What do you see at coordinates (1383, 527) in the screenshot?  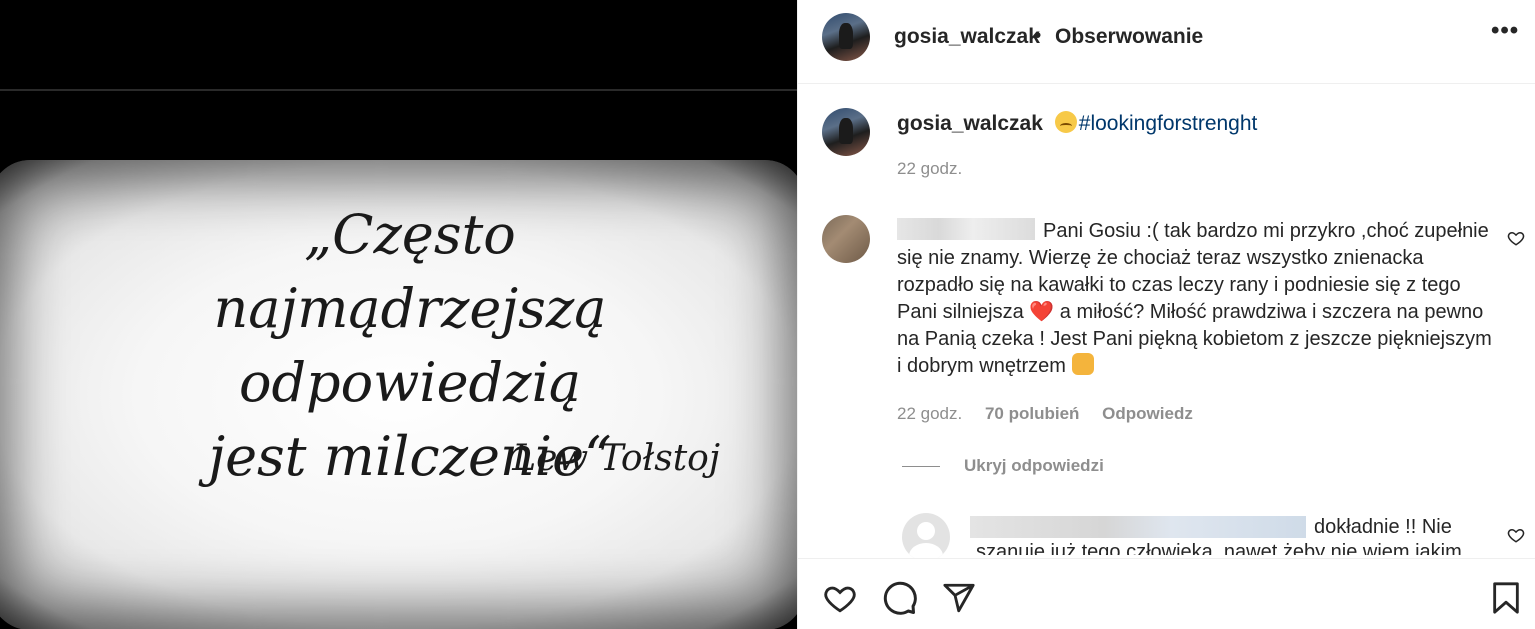 I see `reply-text: dokładnie !! Nie` at bounding box center [1383, 527].